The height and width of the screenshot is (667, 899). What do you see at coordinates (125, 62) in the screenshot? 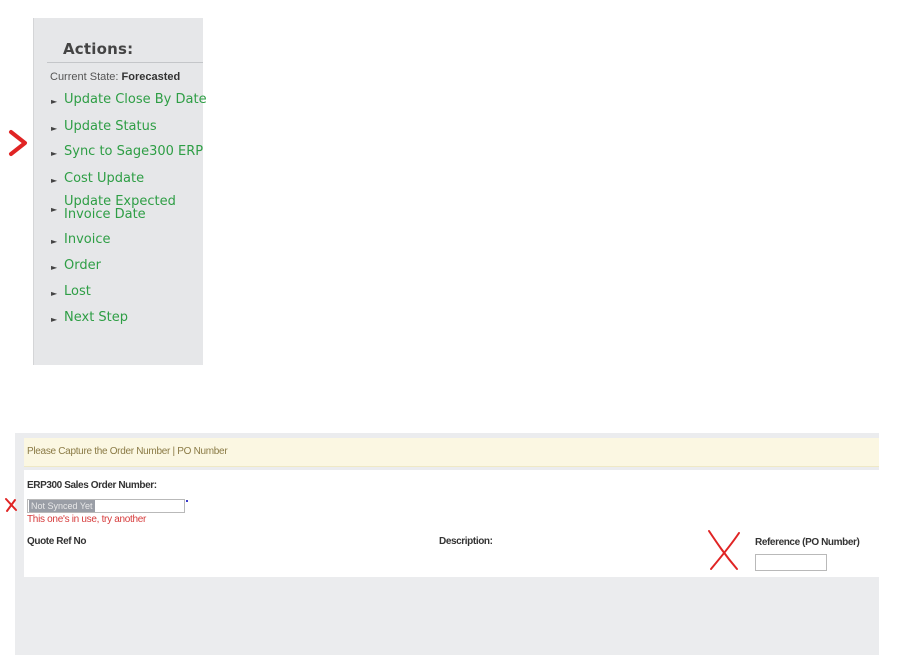
I see `actions-divider` at bounding box center [125, 62].